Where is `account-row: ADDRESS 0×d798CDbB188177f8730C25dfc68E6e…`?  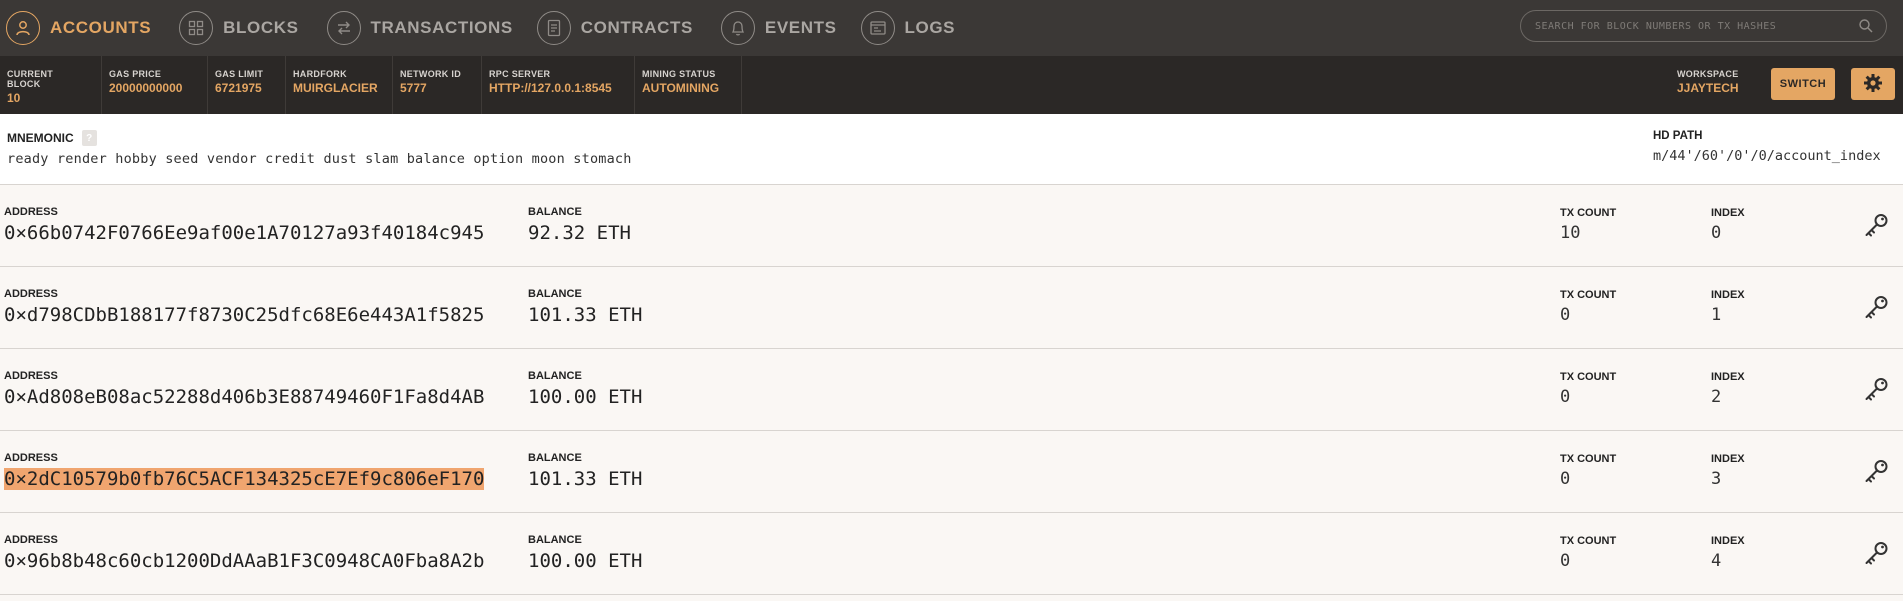 account-row: ADDRESS 0×d798CDbB188177f8730C25dfc68E6e… is located at coordinates (951, 308).